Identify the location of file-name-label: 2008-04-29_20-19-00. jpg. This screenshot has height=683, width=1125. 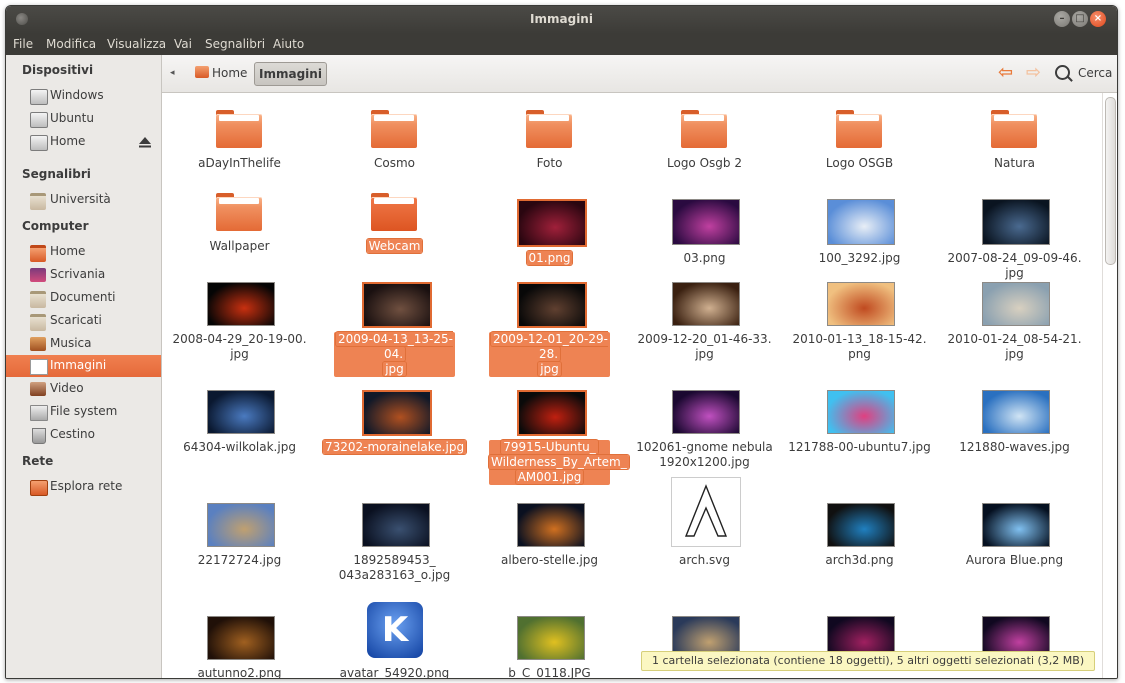
(239, 346).